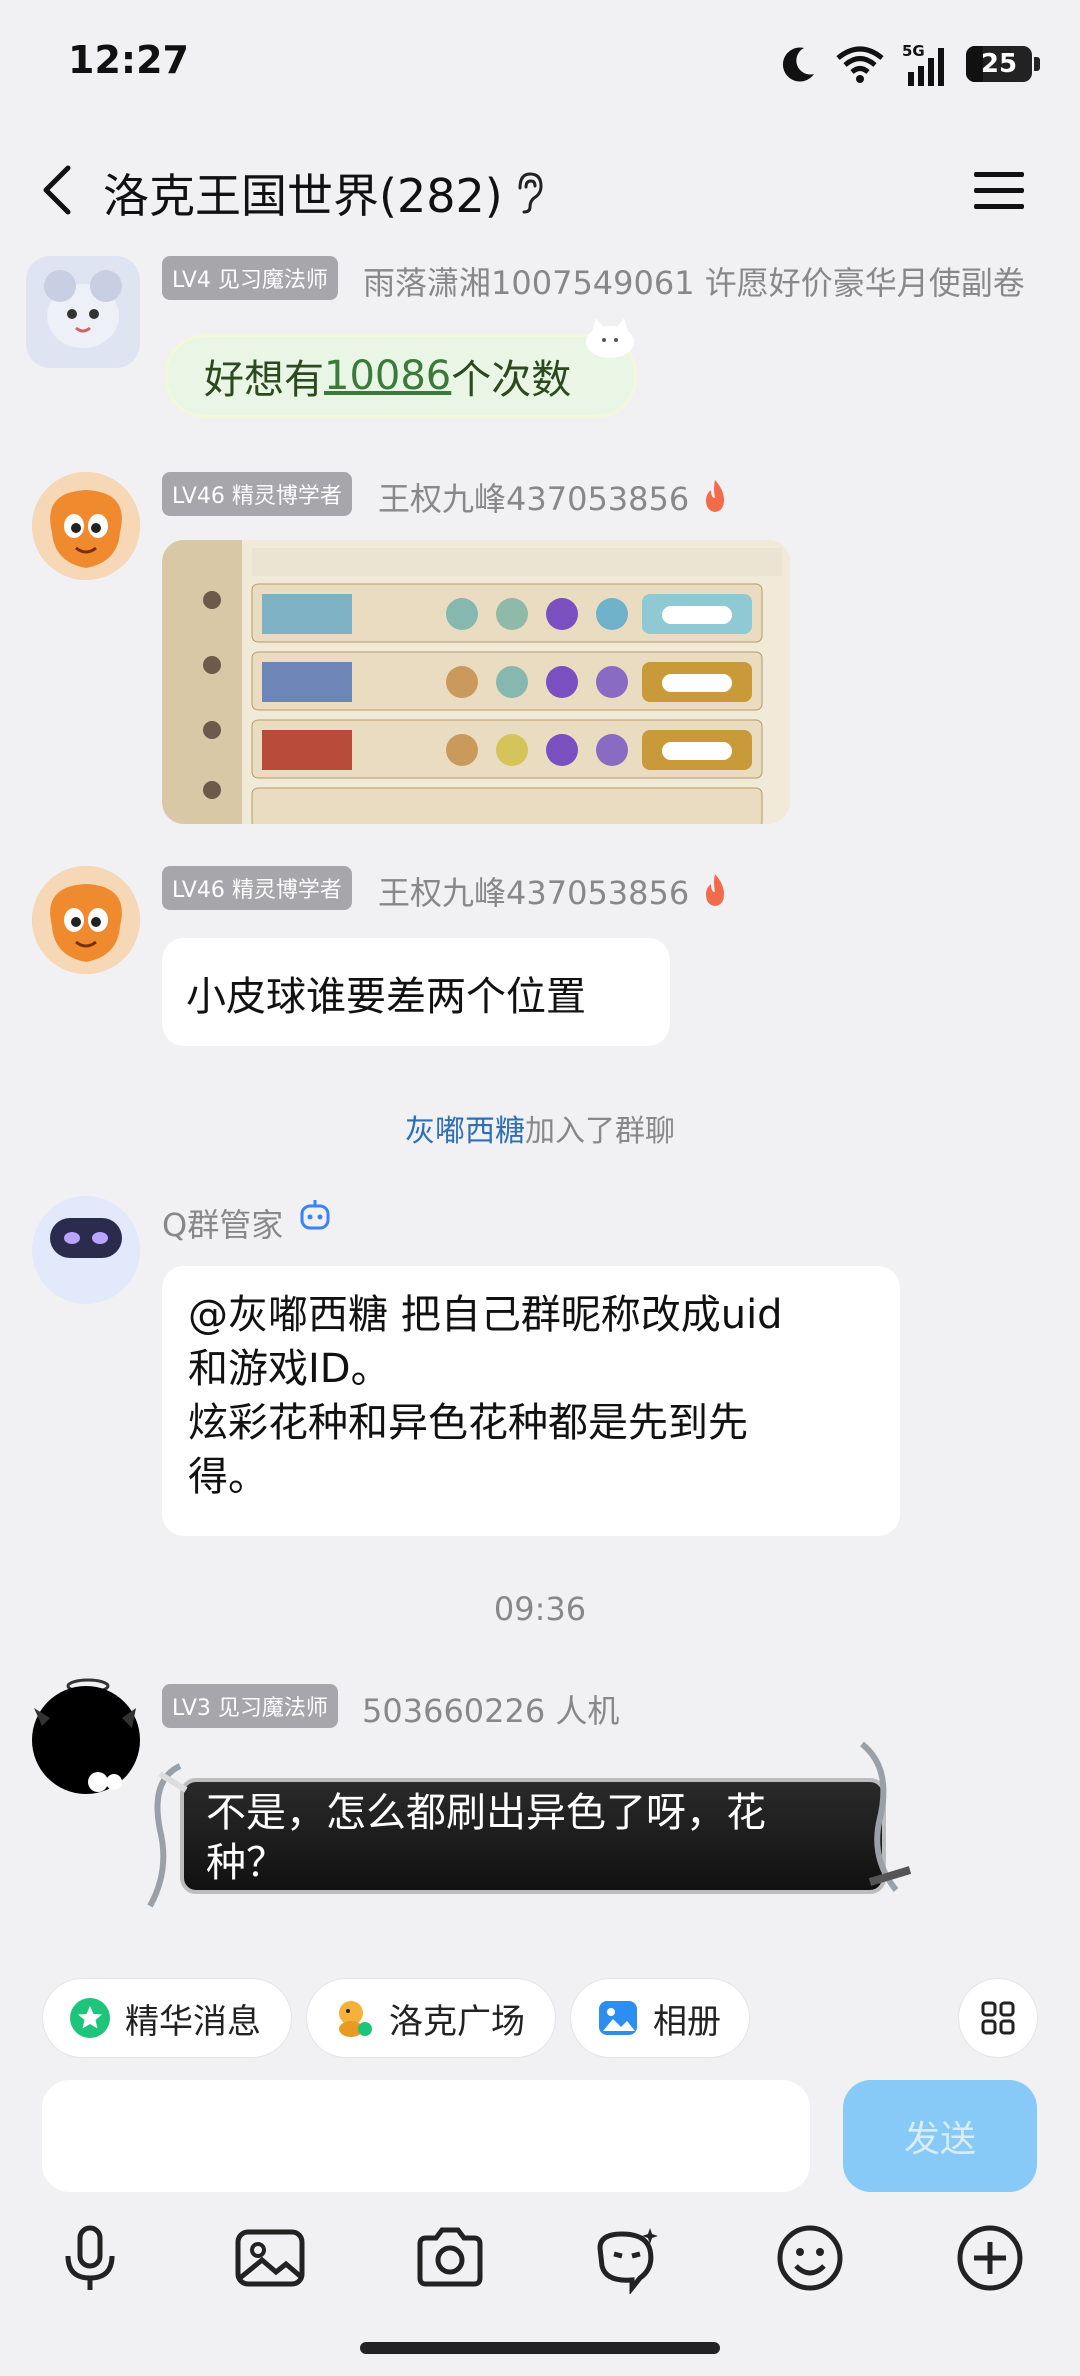 This screenshot has height=2376, width=1080. I want to click on apps-grid-button, so click(998, 2018).